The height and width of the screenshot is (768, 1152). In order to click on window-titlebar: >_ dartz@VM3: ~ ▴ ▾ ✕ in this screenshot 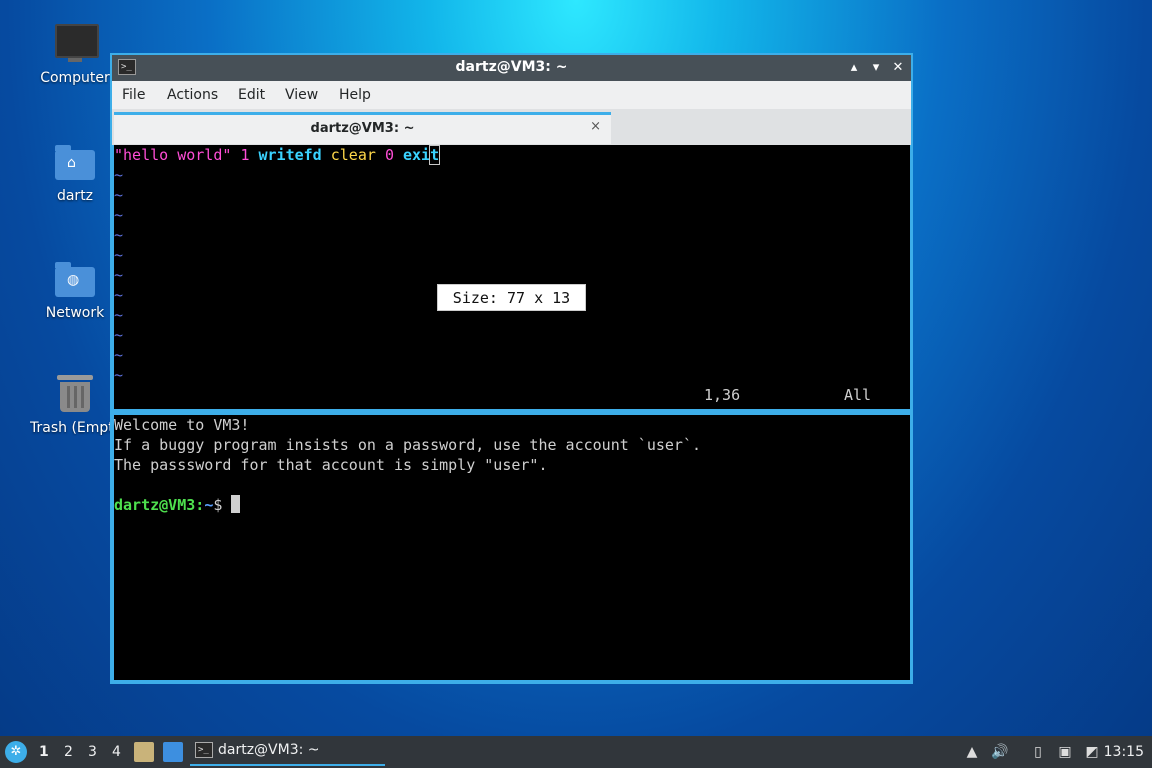, I will do `click(511, 68)`.